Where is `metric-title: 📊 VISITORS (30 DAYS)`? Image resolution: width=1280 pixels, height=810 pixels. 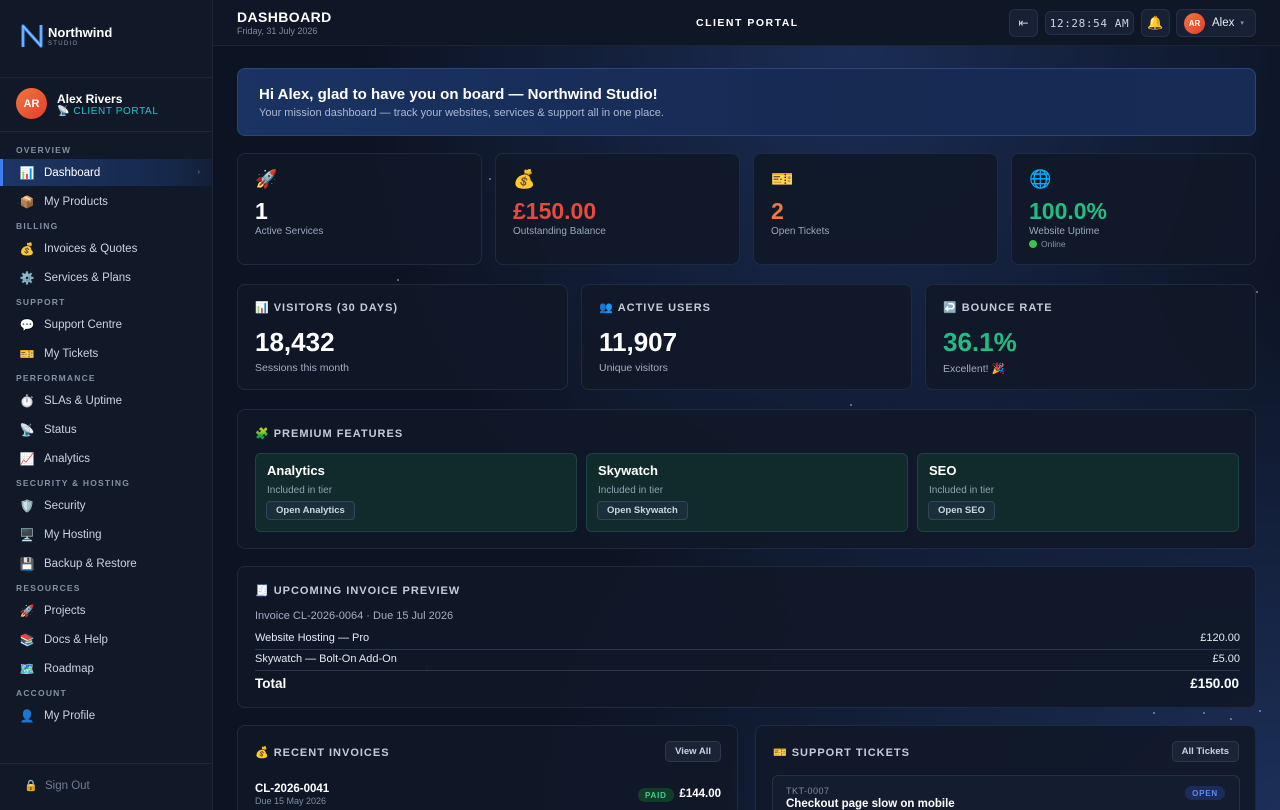
metric-title: 📊 VISITORS (30 DAYS) is located at coordinates (326, 307).